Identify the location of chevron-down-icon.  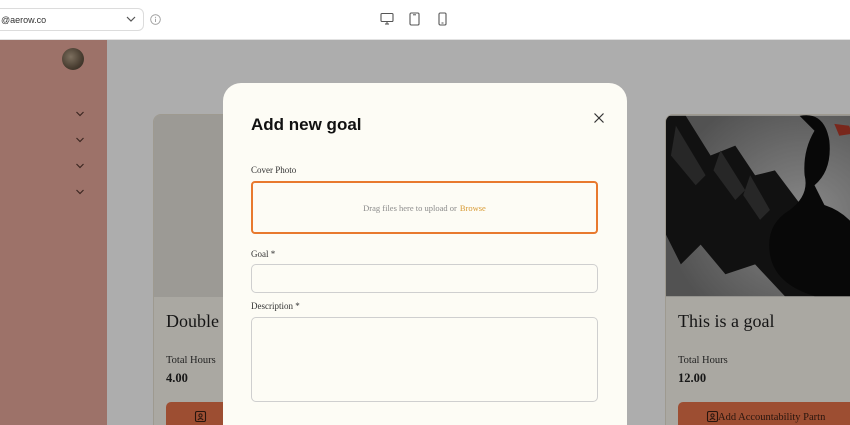
(131, 19).